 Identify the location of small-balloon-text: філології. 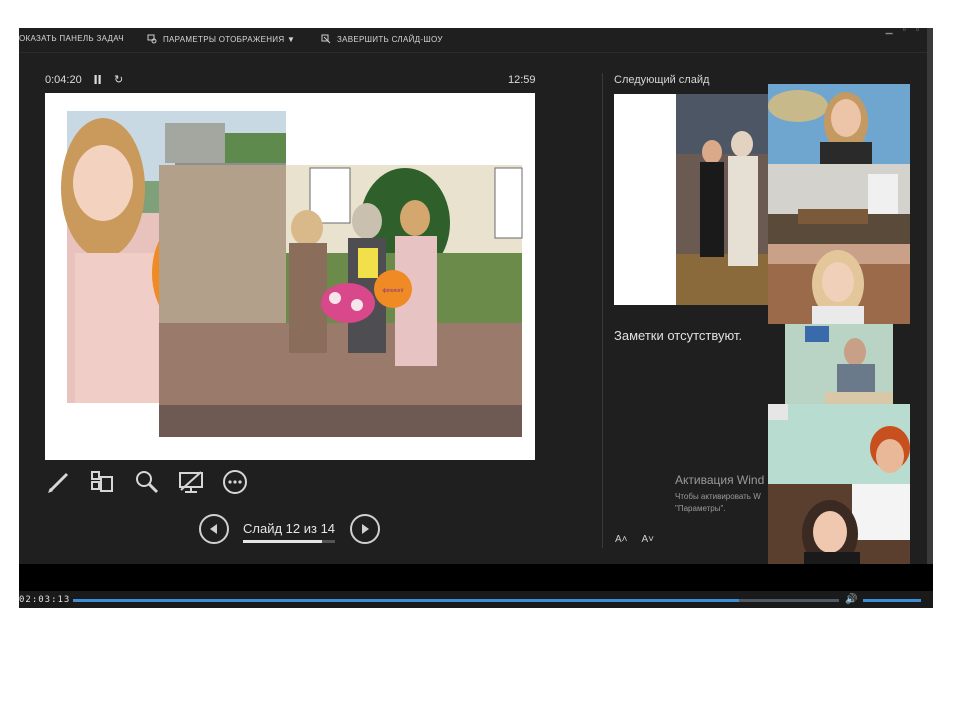
(394, 291).